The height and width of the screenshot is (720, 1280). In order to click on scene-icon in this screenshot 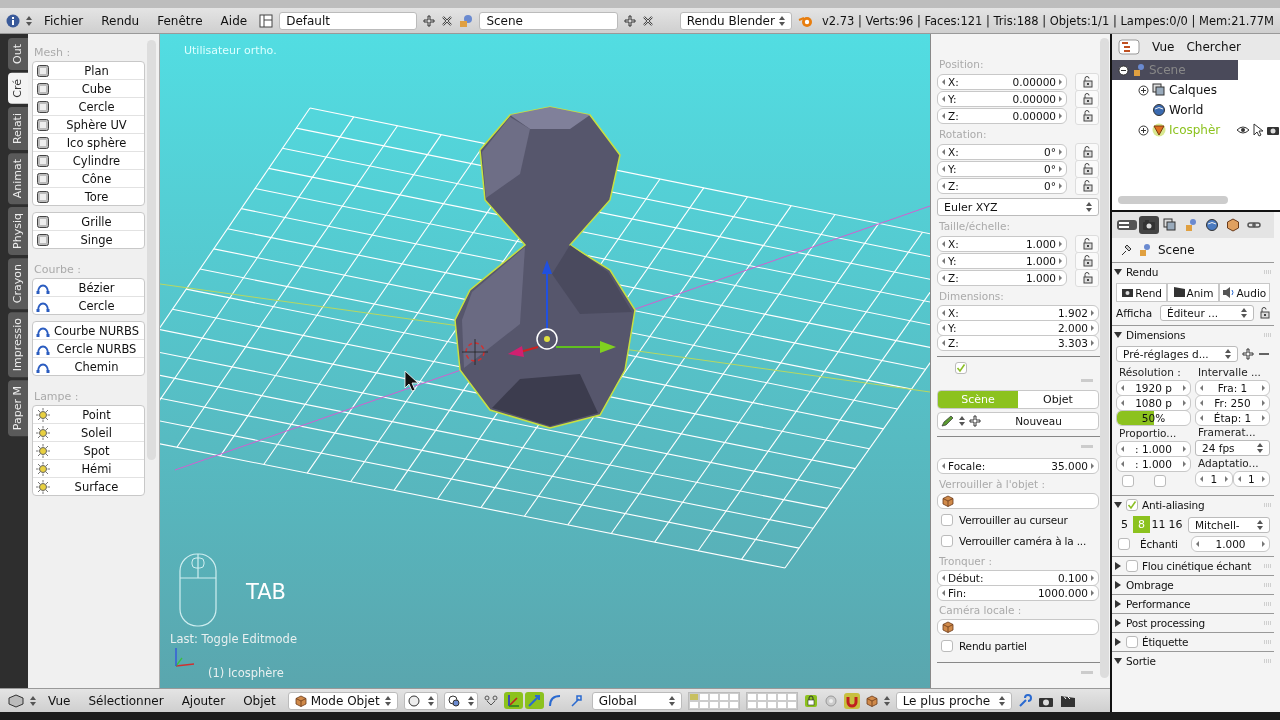, I will do `click(466, 20)`.